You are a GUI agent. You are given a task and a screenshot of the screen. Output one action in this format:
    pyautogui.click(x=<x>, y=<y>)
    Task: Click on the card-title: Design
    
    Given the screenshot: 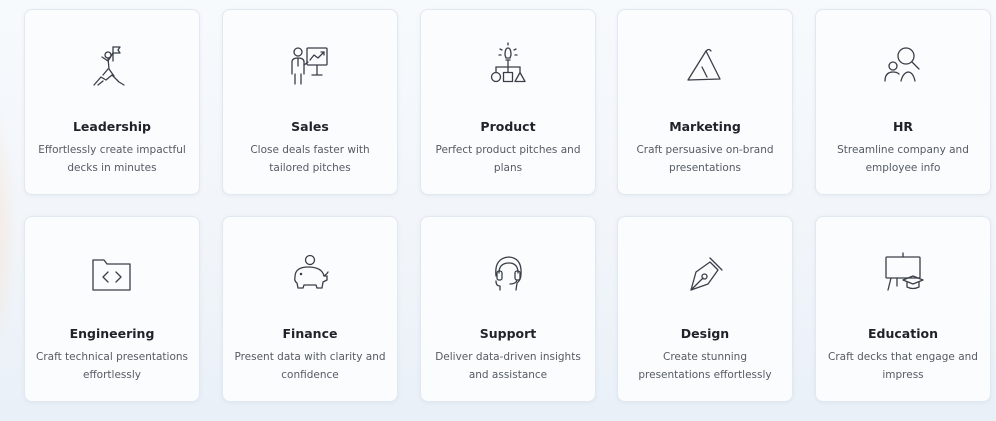 What is the action you would take?
    pyautogui.click(x=705, y=333)
    